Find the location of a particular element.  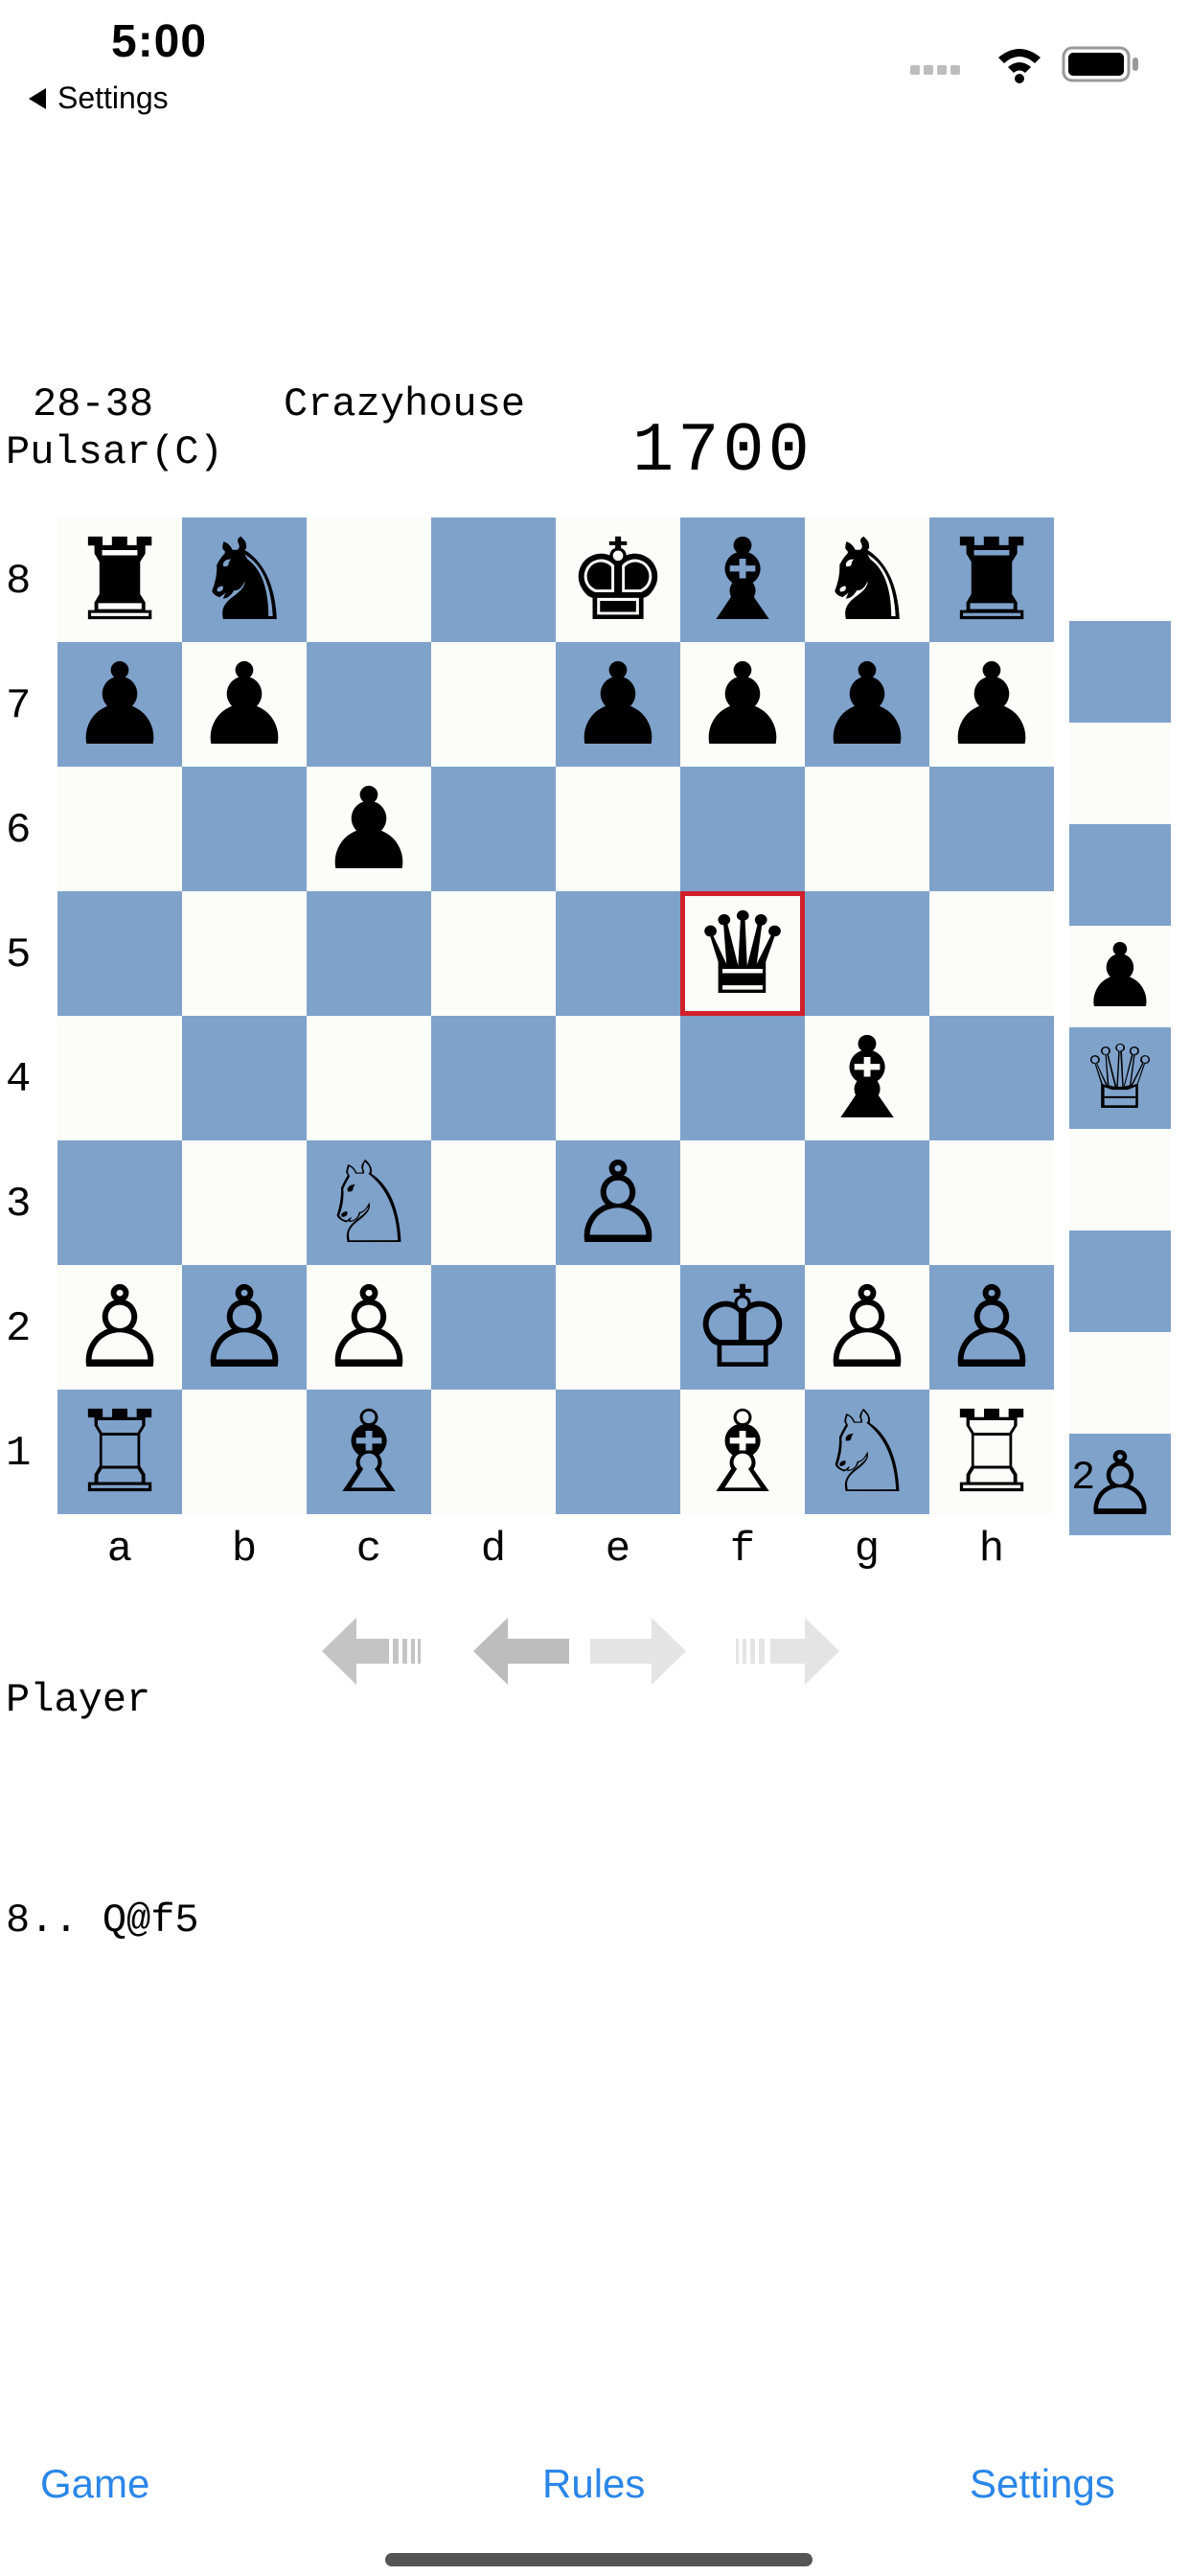

square-b7: ♟ is located at coordinates (245, 704).